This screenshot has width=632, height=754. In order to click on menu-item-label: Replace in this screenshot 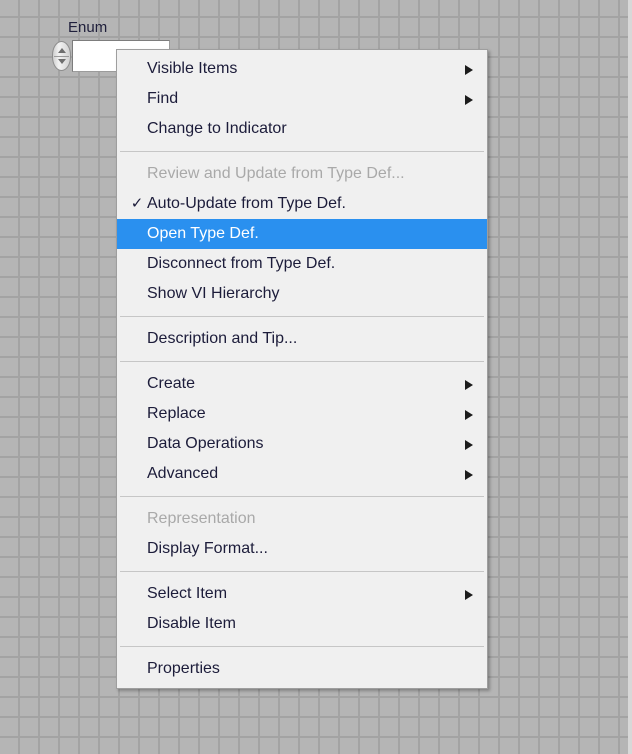, I will do `click(176, 413)`.